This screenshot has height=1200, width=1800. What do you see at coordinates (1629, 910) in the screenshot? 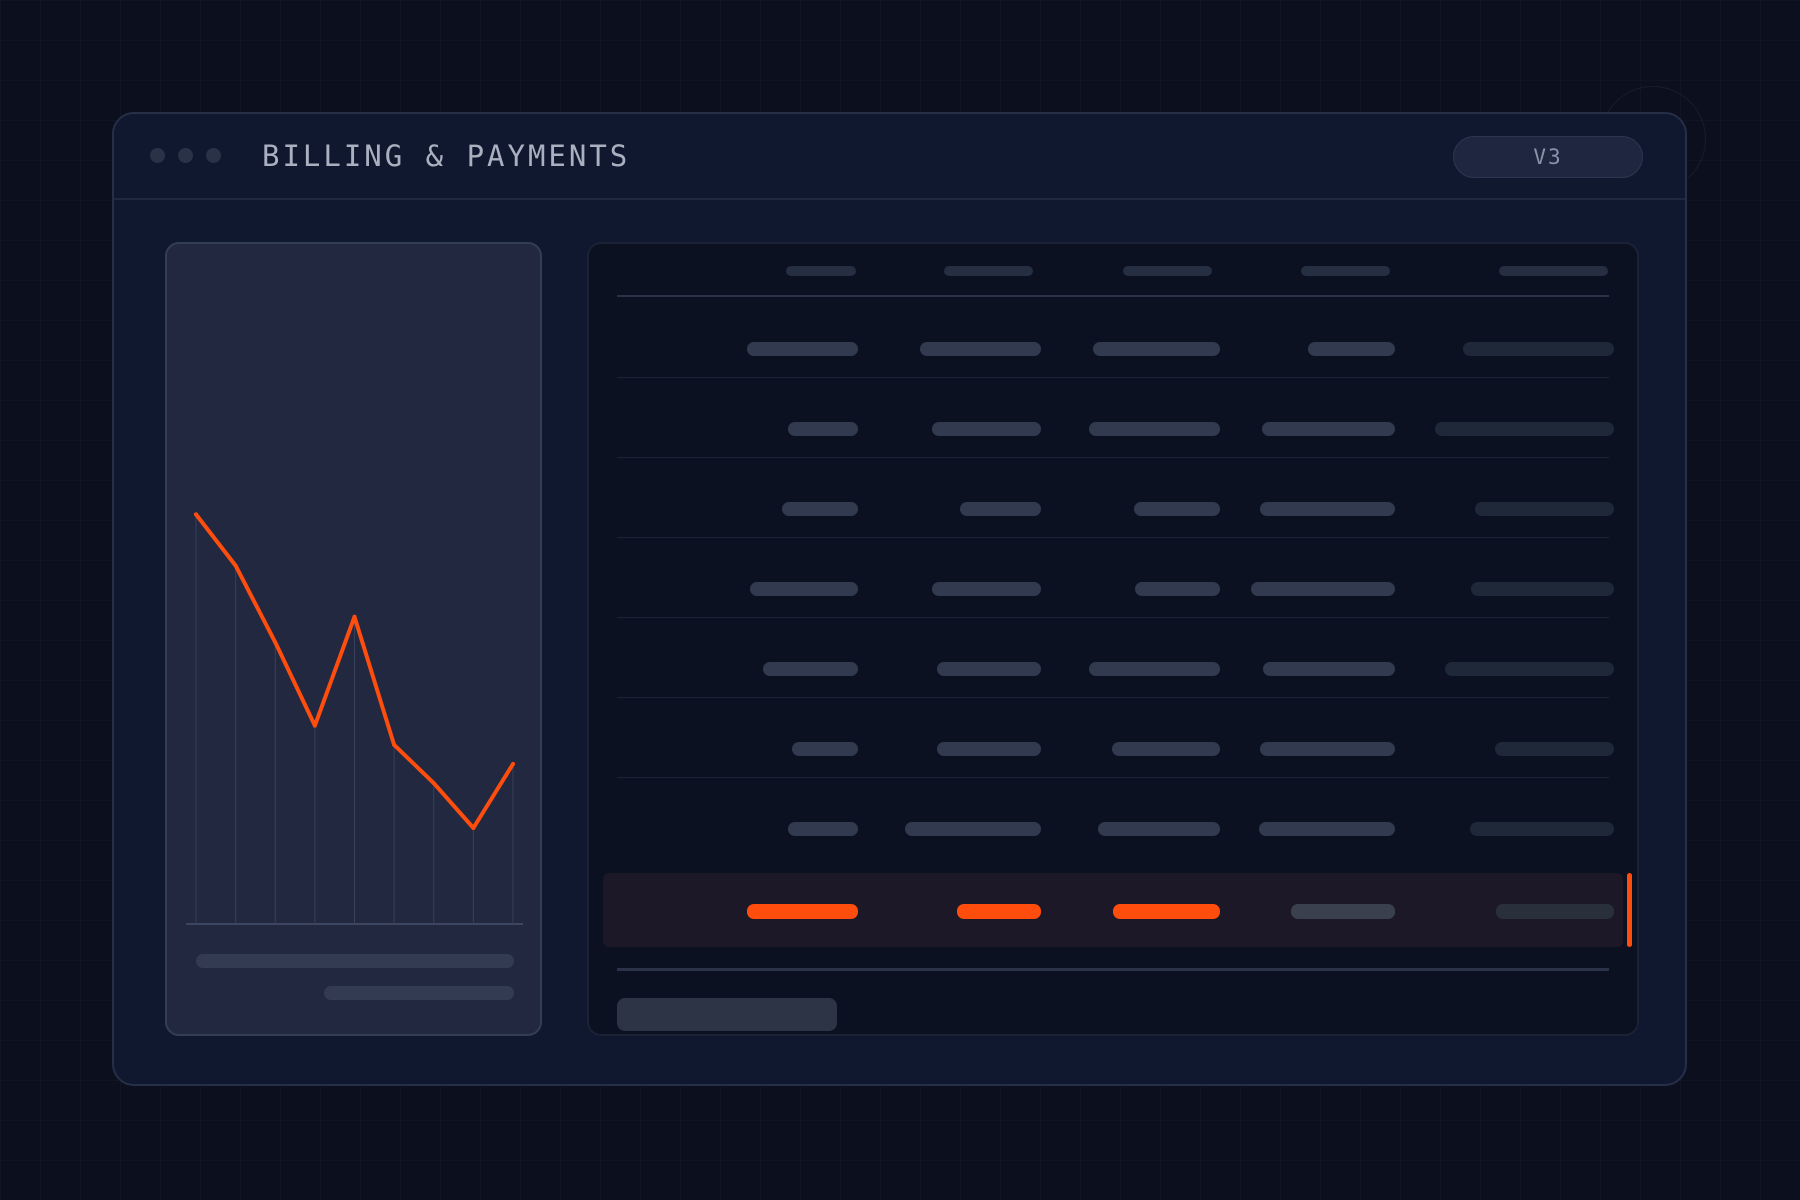
I see `selection-indicator` at bounding box center [1629, 910].